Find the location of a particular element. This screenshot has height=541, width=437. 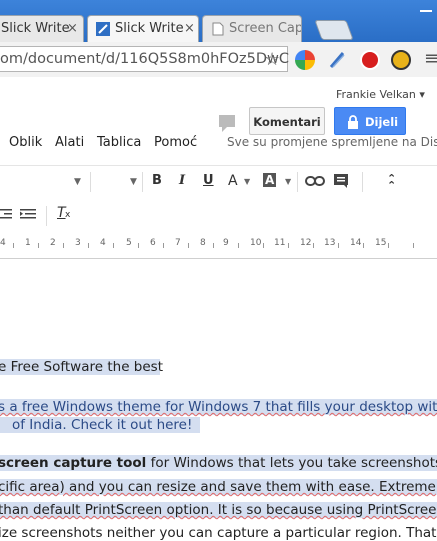

user-name: Frankie Velkan ▾ is located at coordinates (380, 94).